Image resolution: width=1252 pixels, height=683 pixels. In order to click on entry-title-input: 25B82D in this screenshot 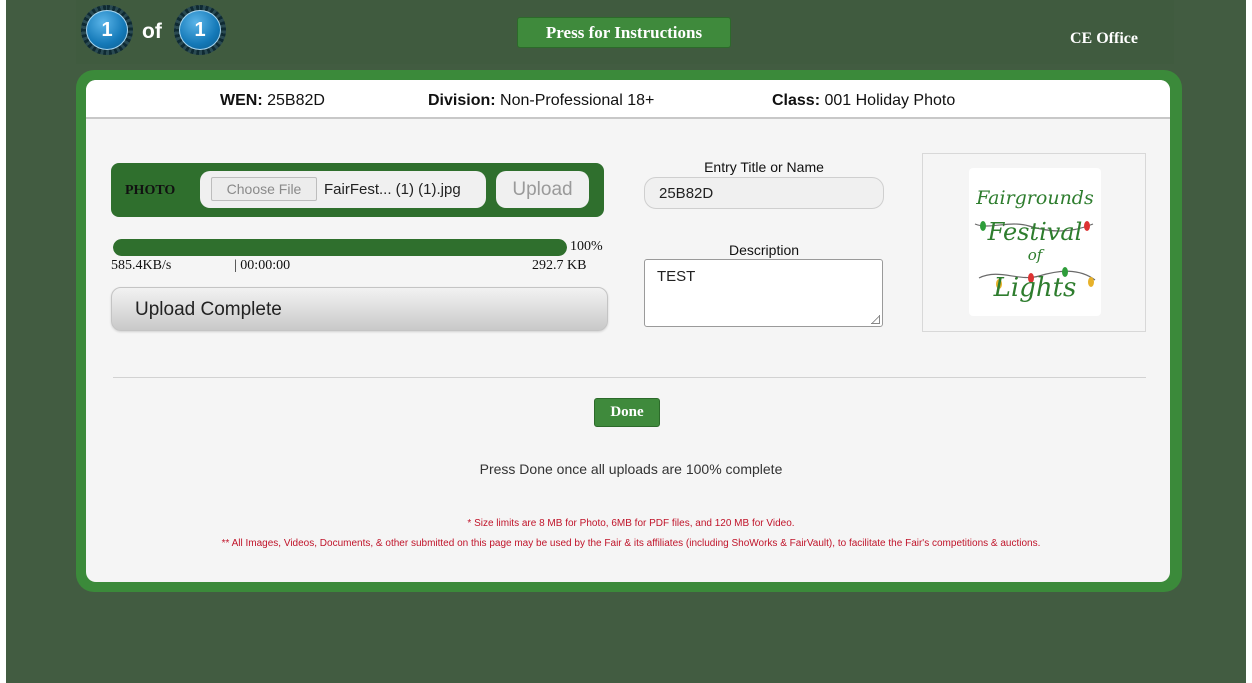, I will do `click(764, 193)`.